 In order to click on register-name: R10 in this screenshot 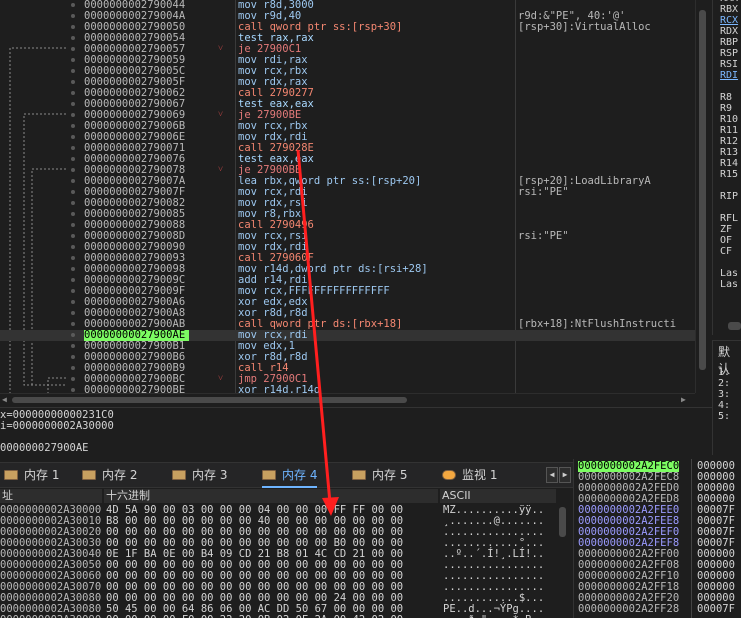, I will do `click(729, 119)`.